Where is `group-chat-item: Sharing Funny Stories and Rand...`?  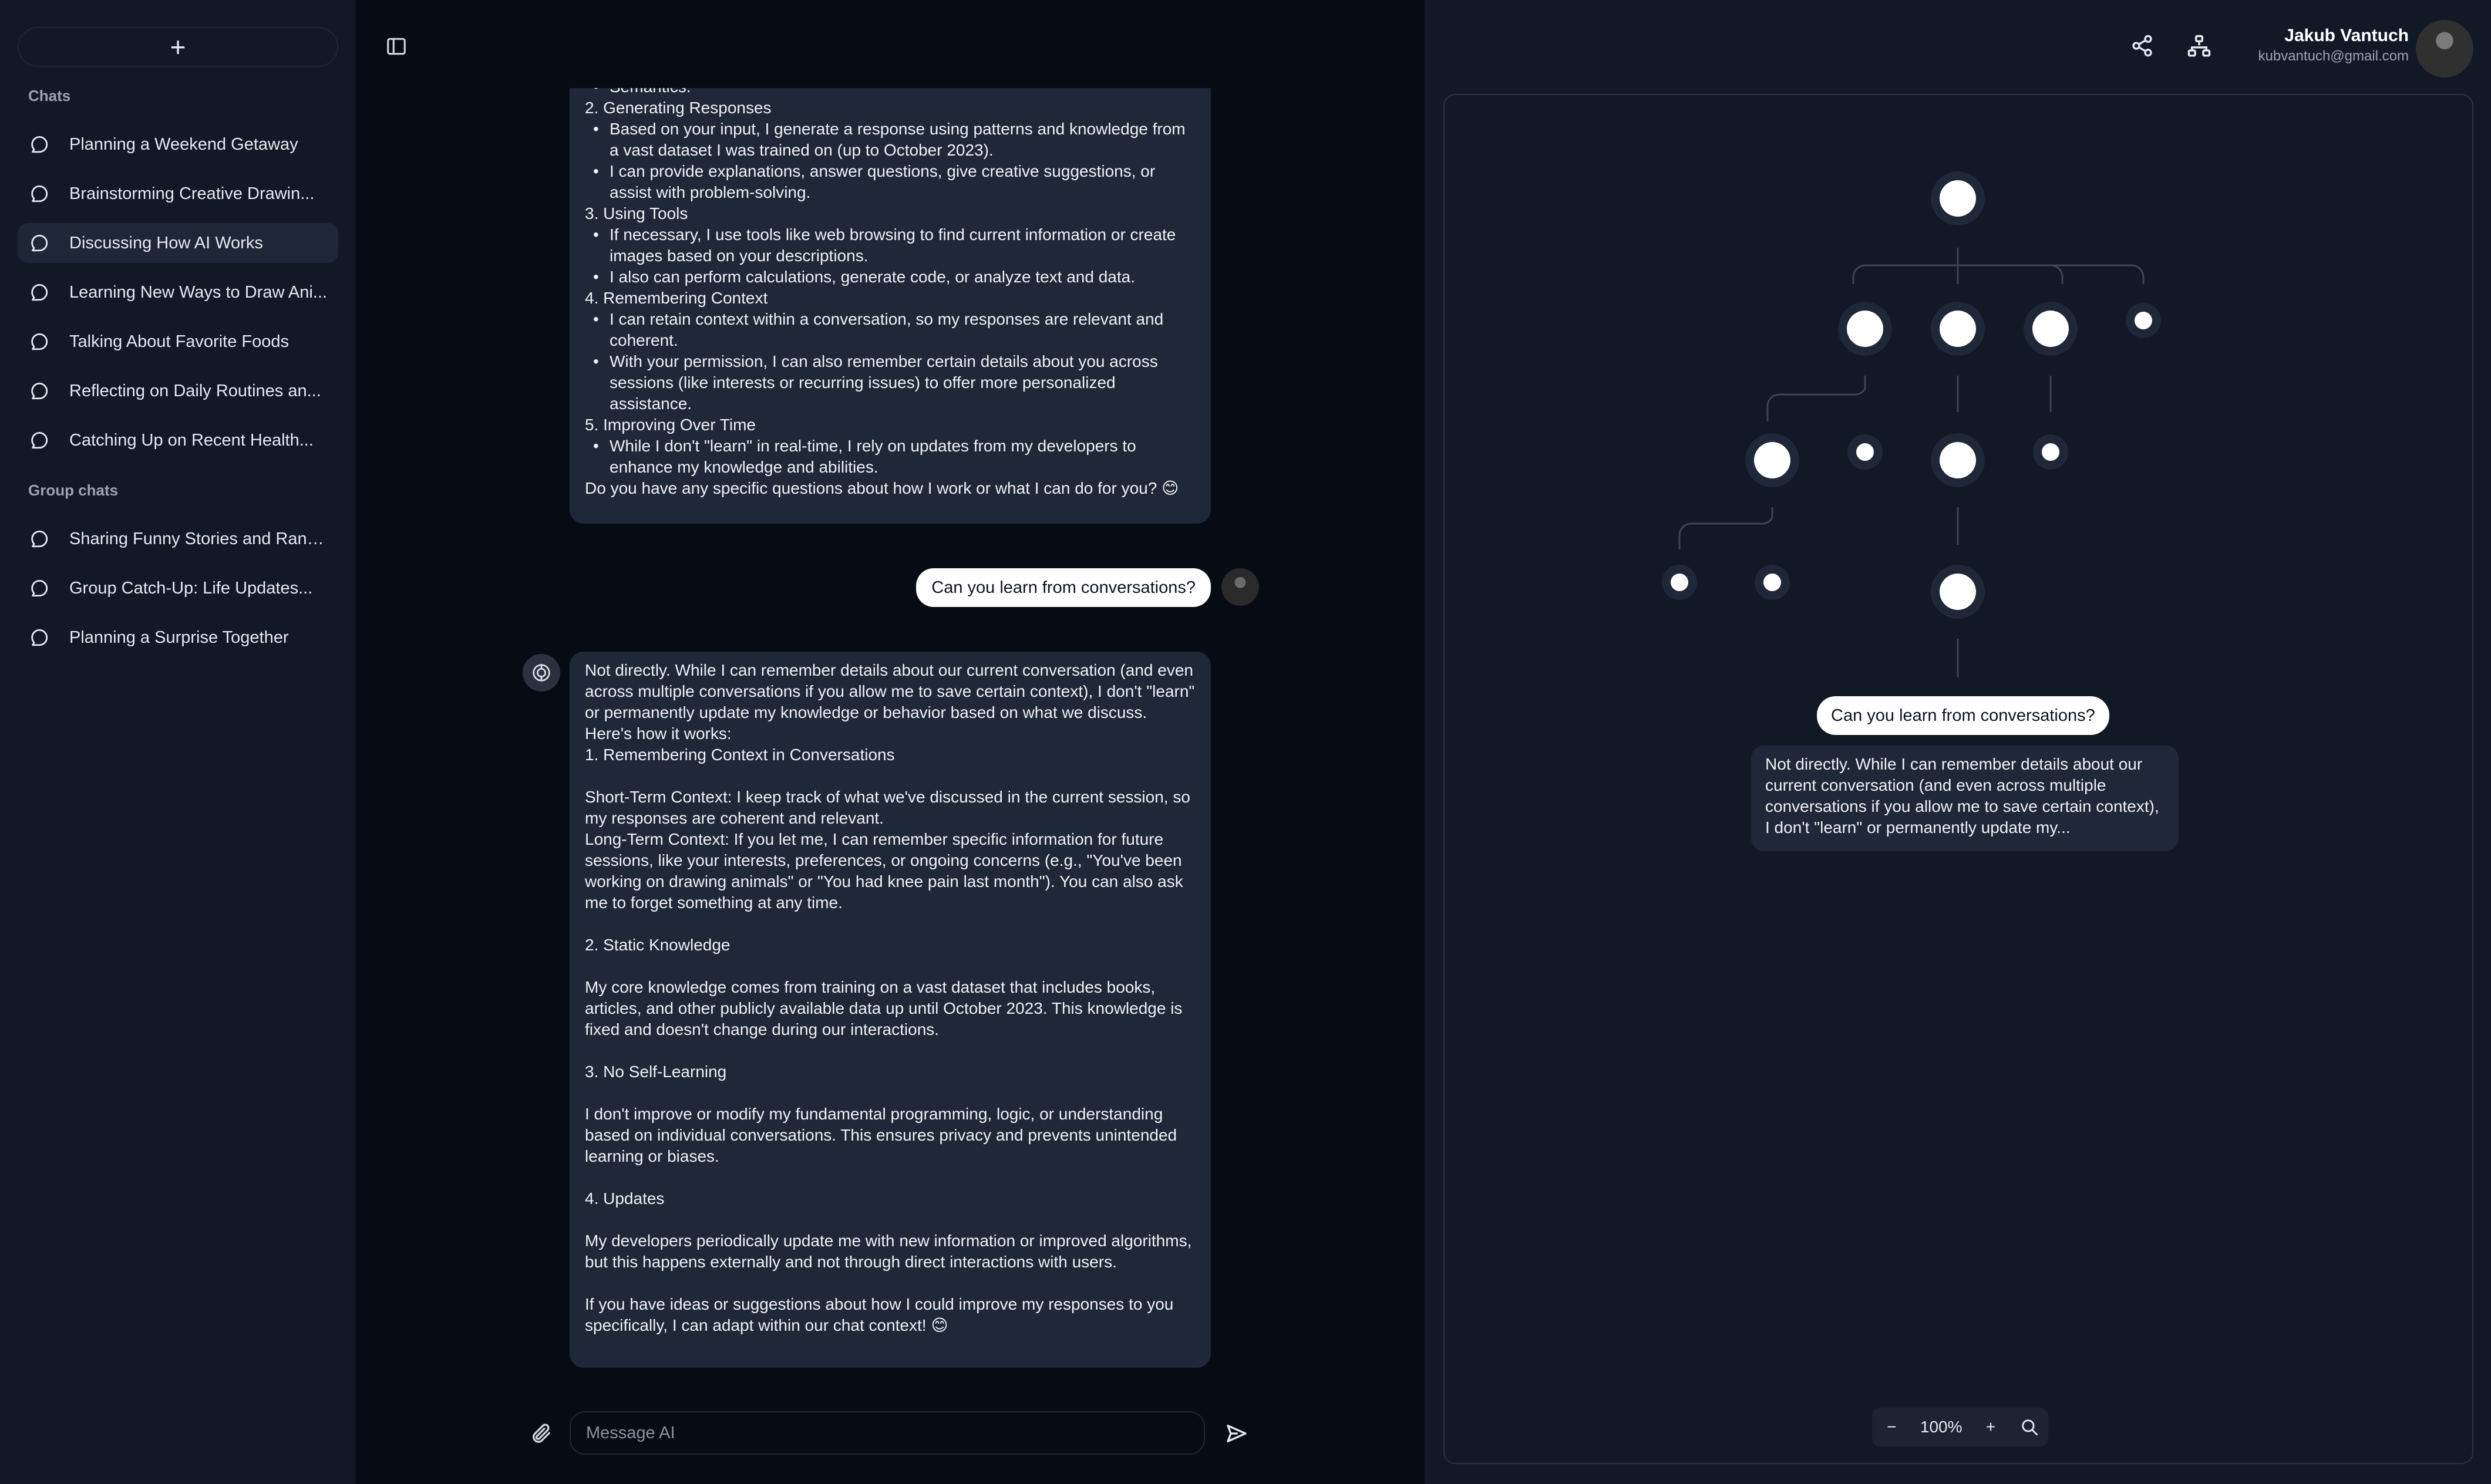 group-chat-item: Sharing Funny Stories and Rand... is located at coordinates (178, 539).